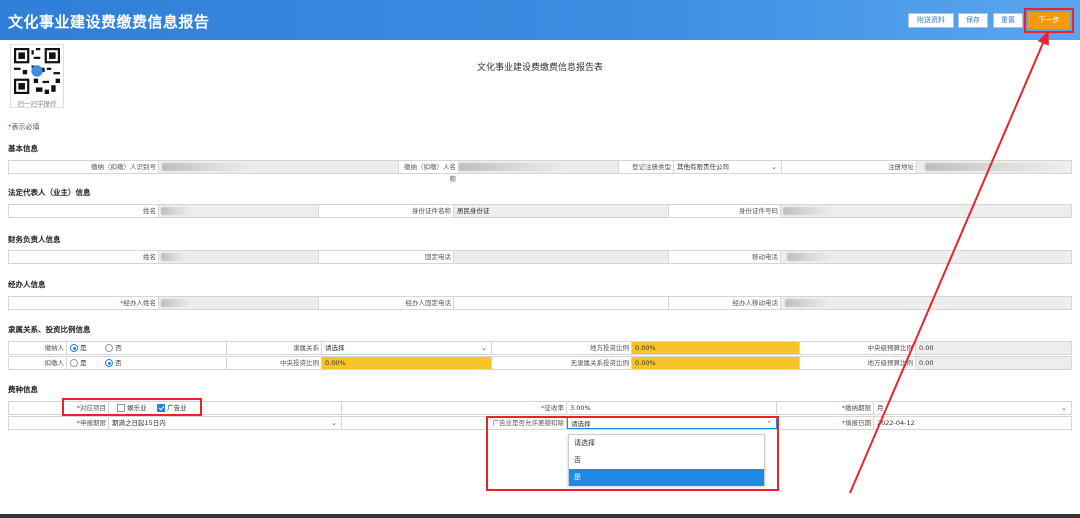 This screenshot has height=518, width=1080. Describe the element at coordinates (540, 516) in the screenshot. I see `window-bottom-edge` at that location.